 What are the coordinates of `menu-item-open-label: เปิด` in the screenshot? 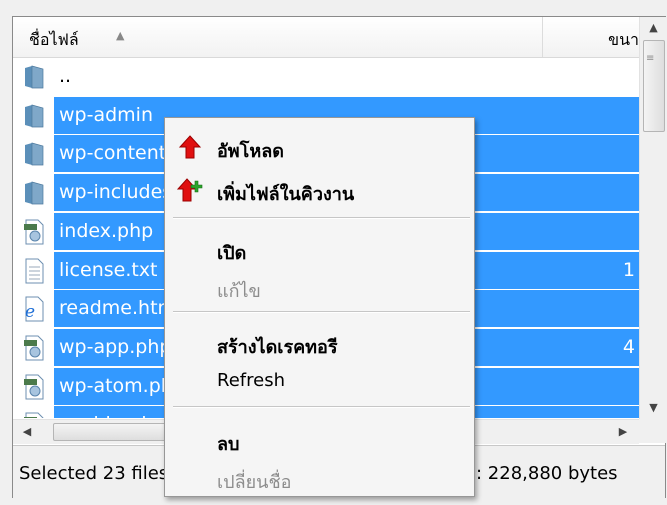 It's located at (232, 253).